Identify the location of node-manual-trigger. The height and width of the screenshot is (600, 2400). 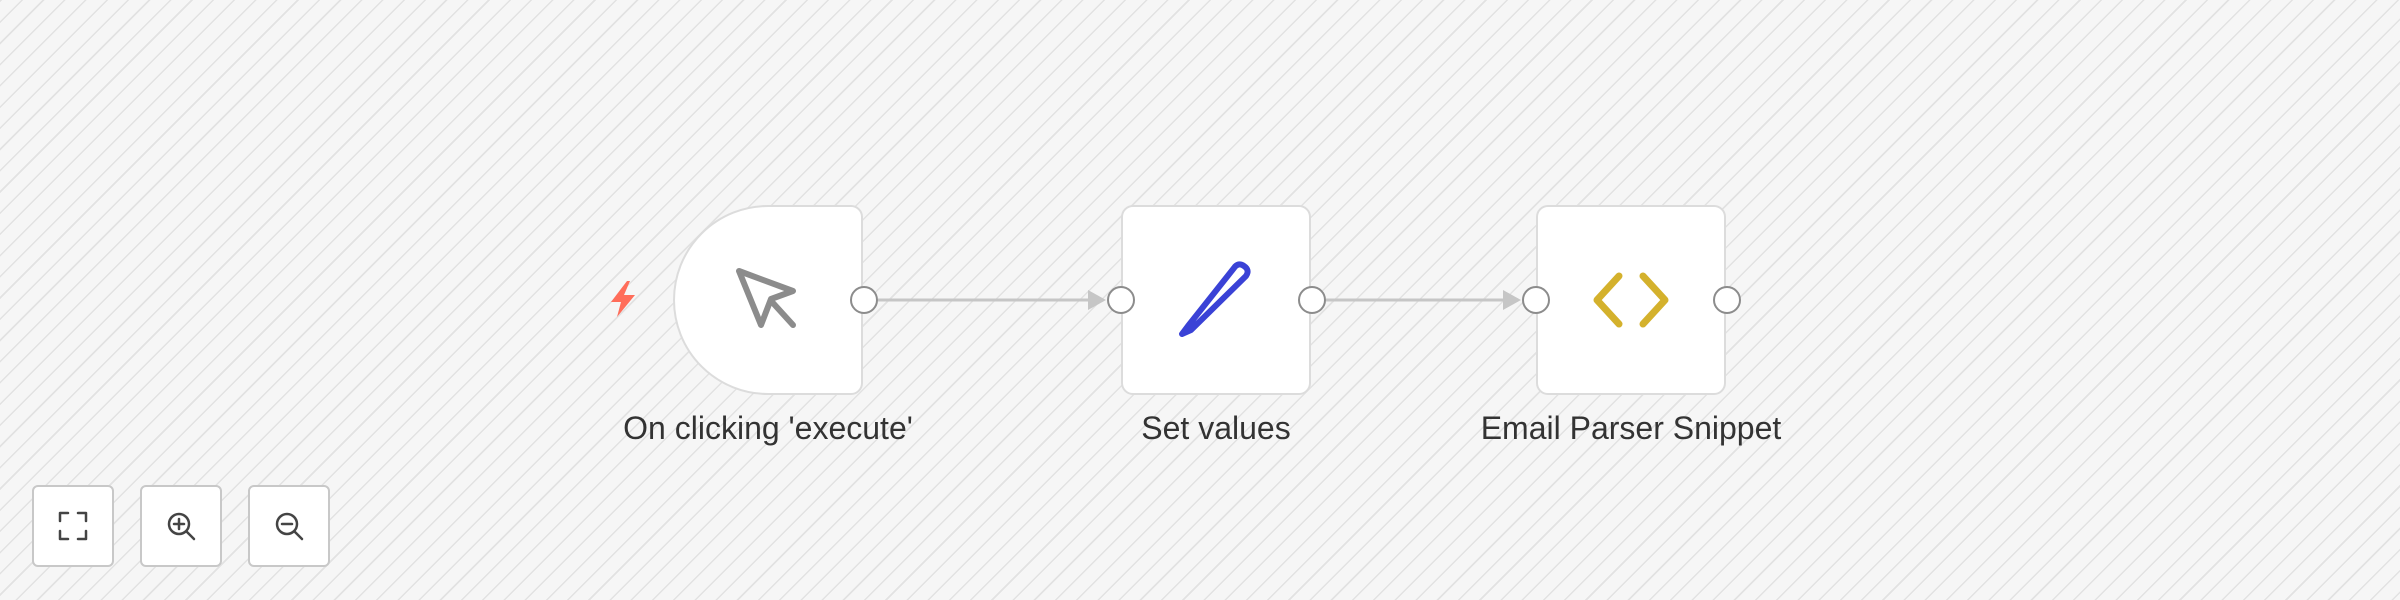
(768, 300).